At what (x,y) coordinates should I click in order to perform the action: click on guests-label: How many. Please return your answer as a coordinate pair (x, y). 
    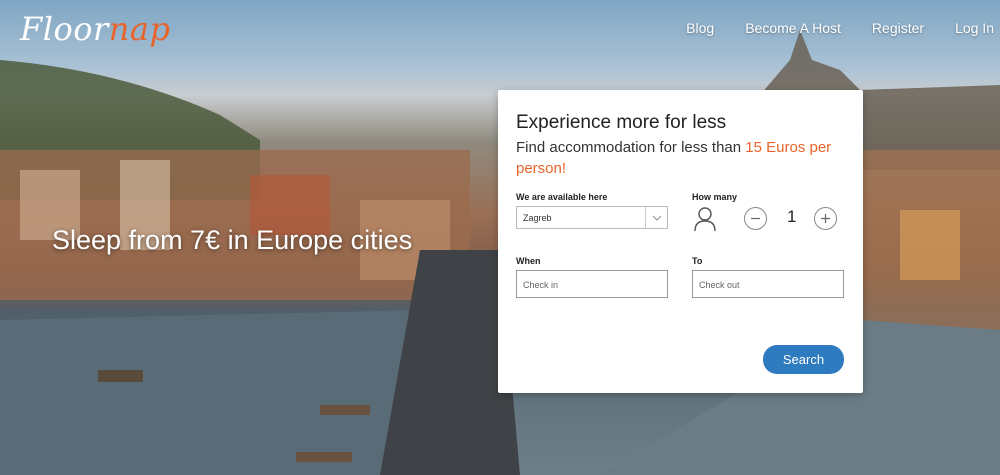
    Looking at the image, I should click on (715, 197).